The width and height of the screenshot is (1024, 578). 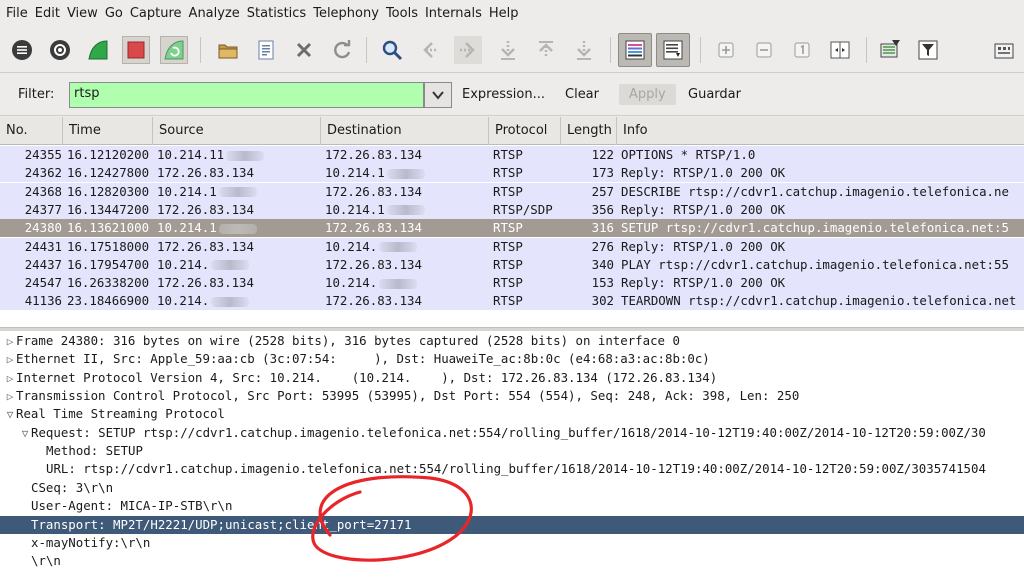 I want to click on save-file-icon, so click(x=266, y=50).